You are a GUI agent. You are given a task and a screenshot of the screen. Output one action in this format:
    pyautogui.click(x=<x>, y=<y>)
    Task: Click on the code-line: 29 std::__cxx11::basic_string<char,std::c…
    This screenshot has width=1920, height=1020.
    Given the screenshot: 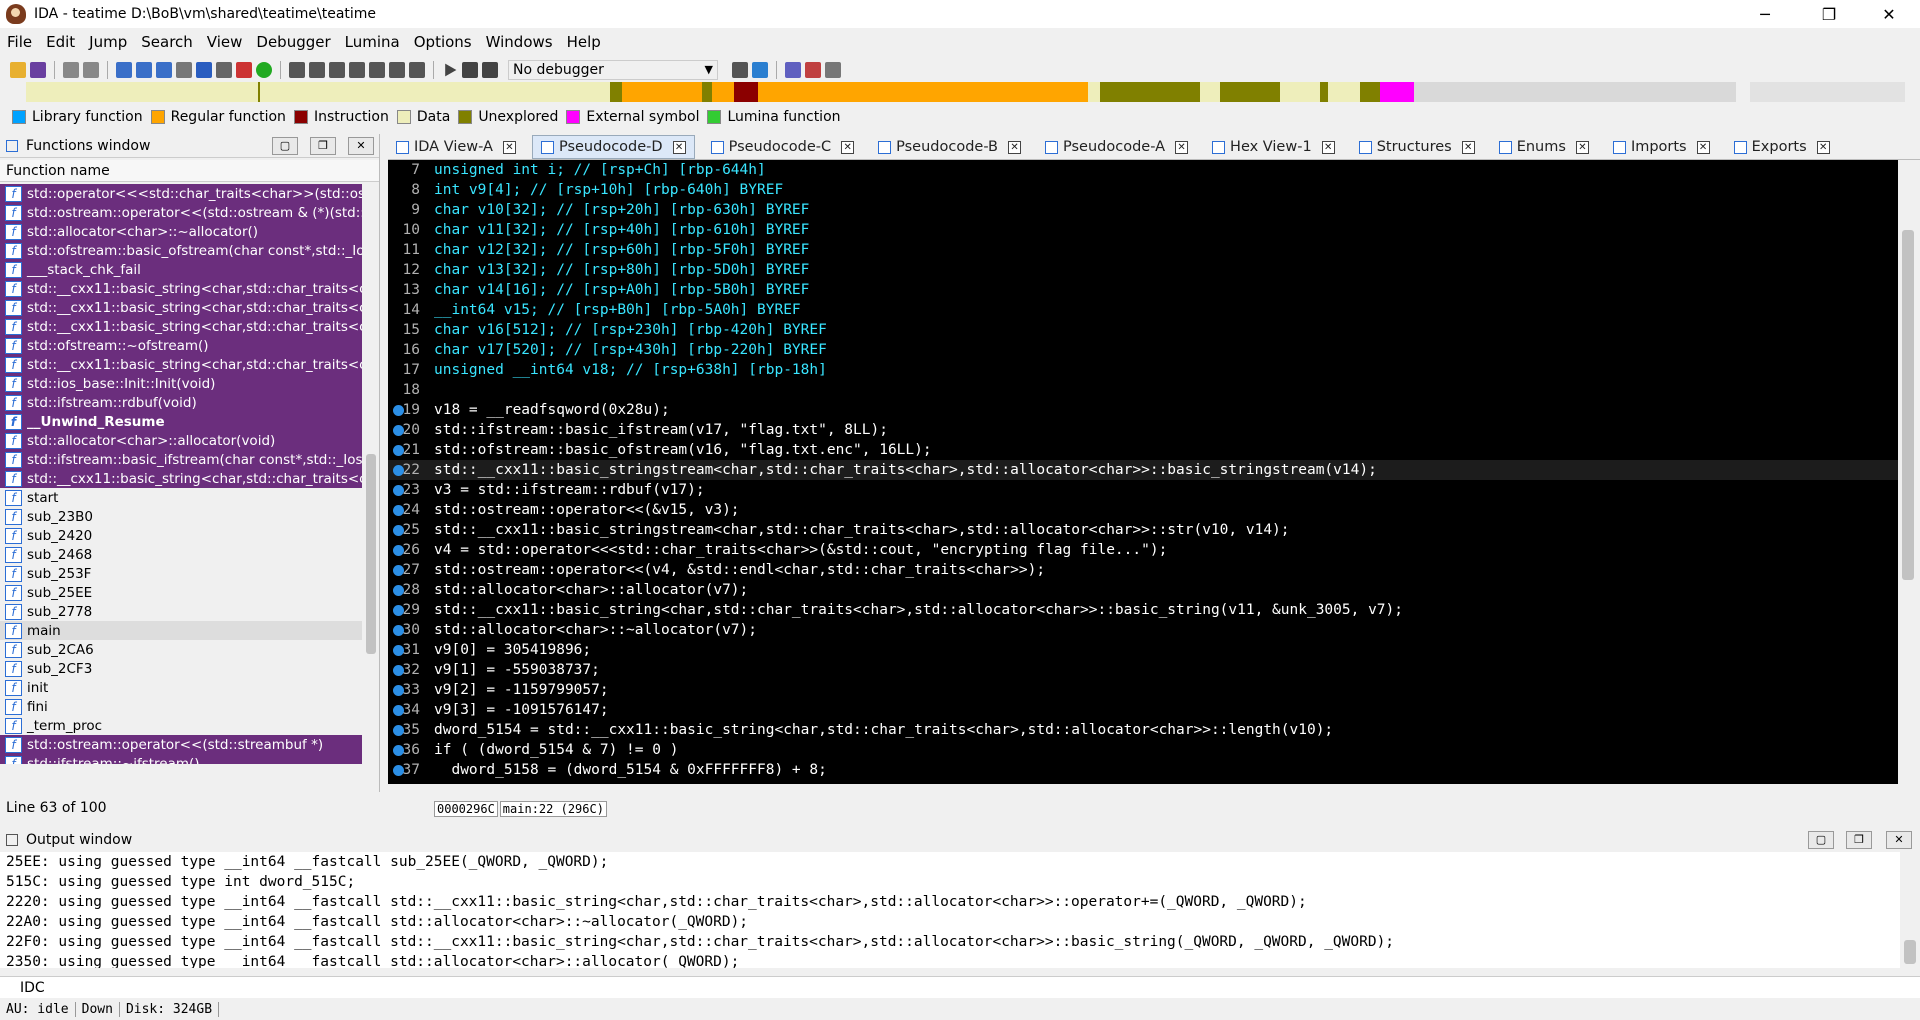 What is the action you would take?
    pyautogui.click(x=1143, y=610)
    